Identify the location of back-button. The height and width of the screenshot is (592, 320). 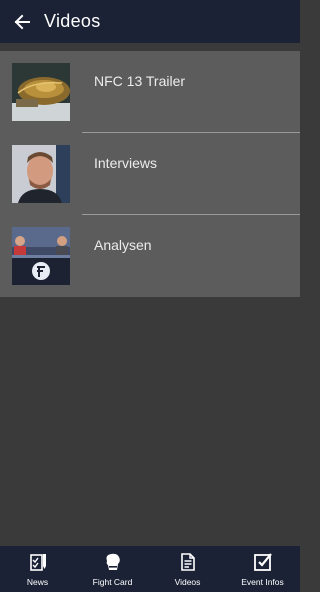
(22, 21).